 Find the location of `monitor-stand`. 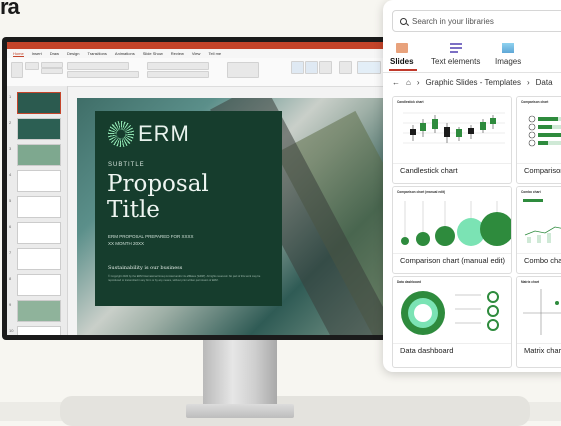

monitor-stand is located at coordinates (240, 373).